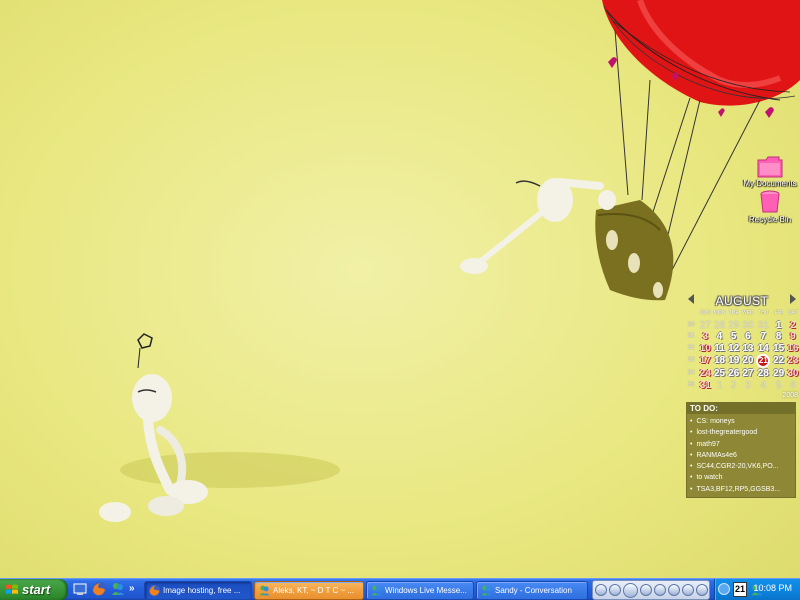 The width and height of the screenshot is (800, 600). Describe the element at coordinates (724, 589) in the screenshot. I see `tray-expand-chevron-icon` at that location.